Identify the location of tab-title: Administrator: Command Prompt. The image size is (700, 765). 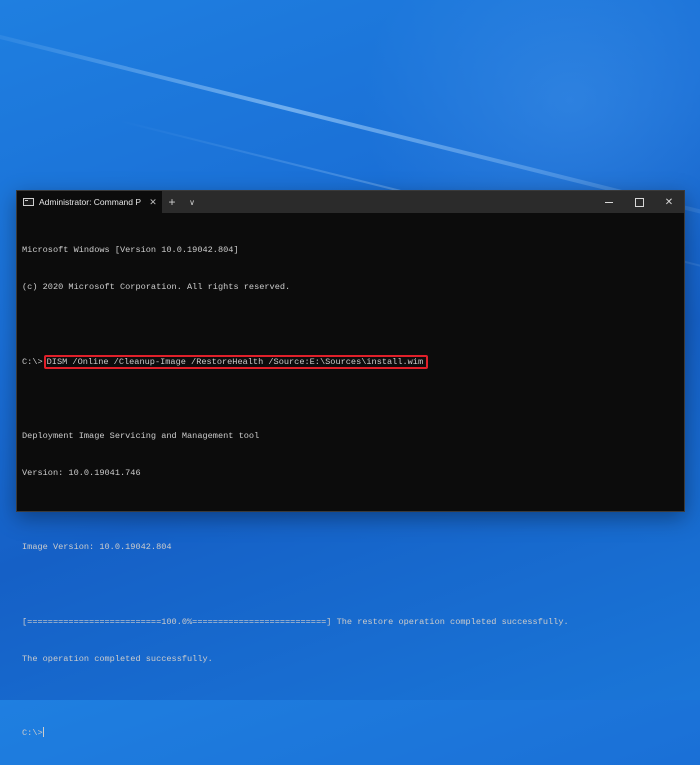
(90, 202).